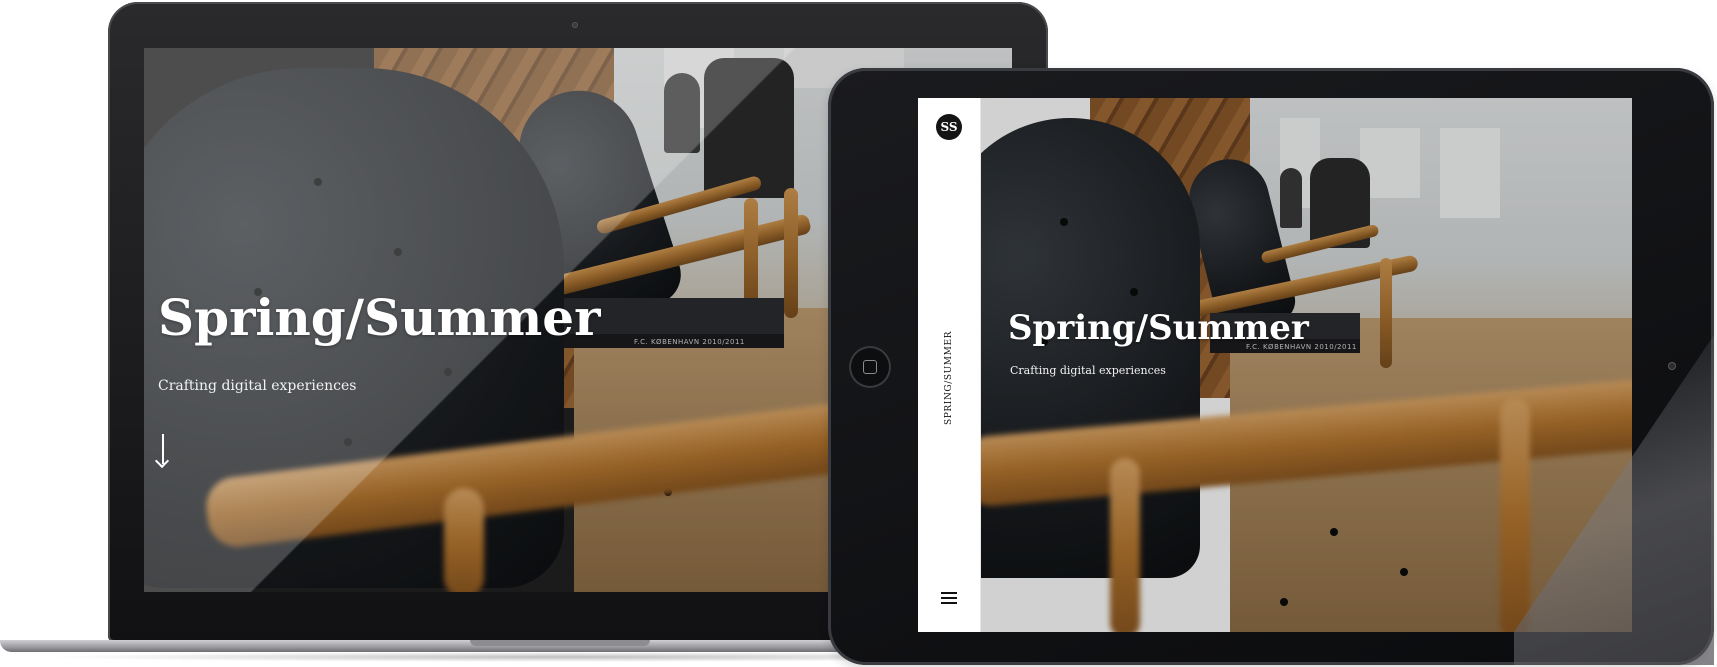 The width and height of the screenshot is (1717, 667). What do you see at coordinates (163, 449) in the screenshot?
I see `down-arrow-icon` at bounding box center [163, 449].